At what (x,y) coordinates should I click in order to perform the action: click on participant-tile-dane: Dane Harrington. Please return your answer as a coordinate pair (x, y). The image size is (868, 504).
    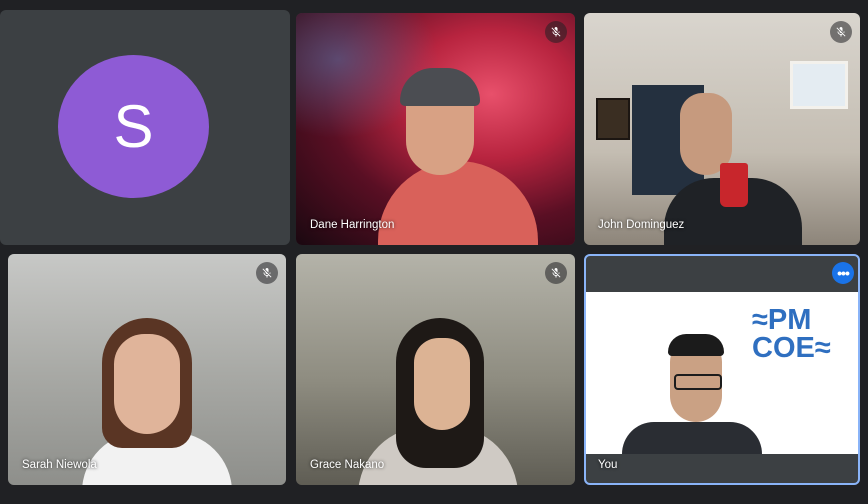
    Looking at the image, I should click on (435, 129).